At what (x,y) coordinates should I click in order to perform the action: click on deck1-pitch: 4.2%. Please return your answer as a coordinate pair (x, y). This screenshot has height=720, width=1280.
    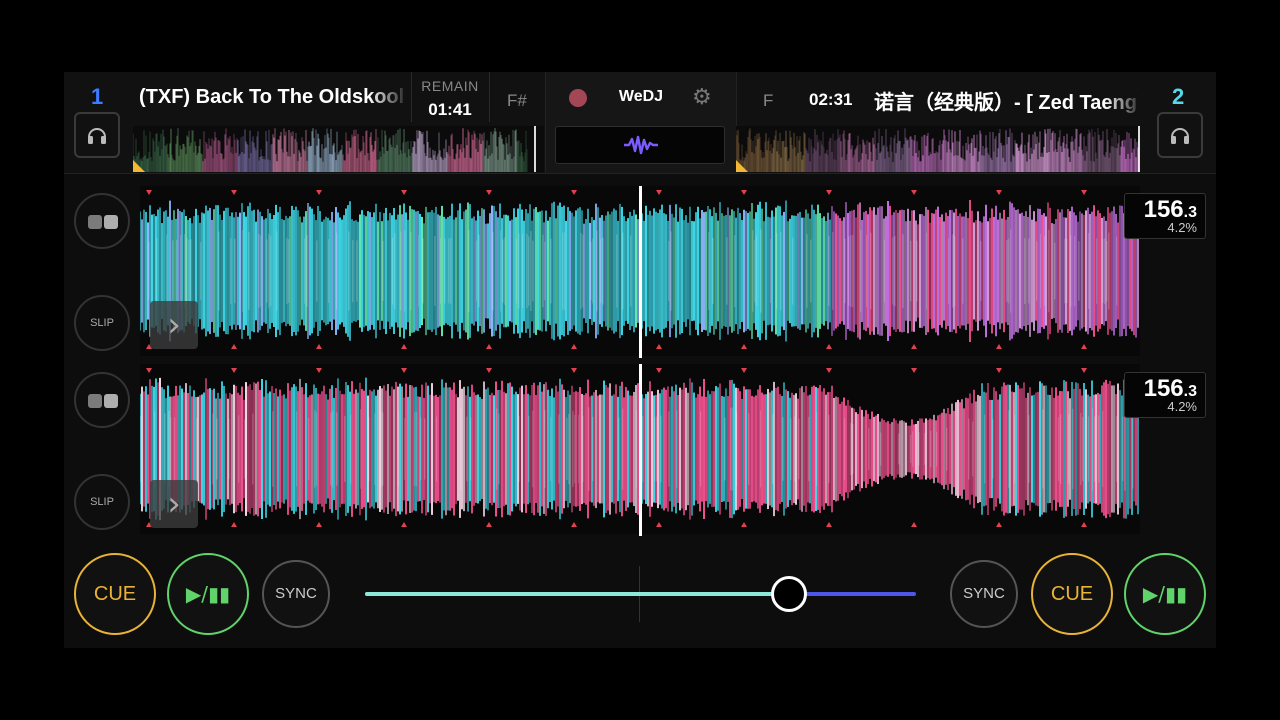
    Looking at the image, I should click on (1182, 227).